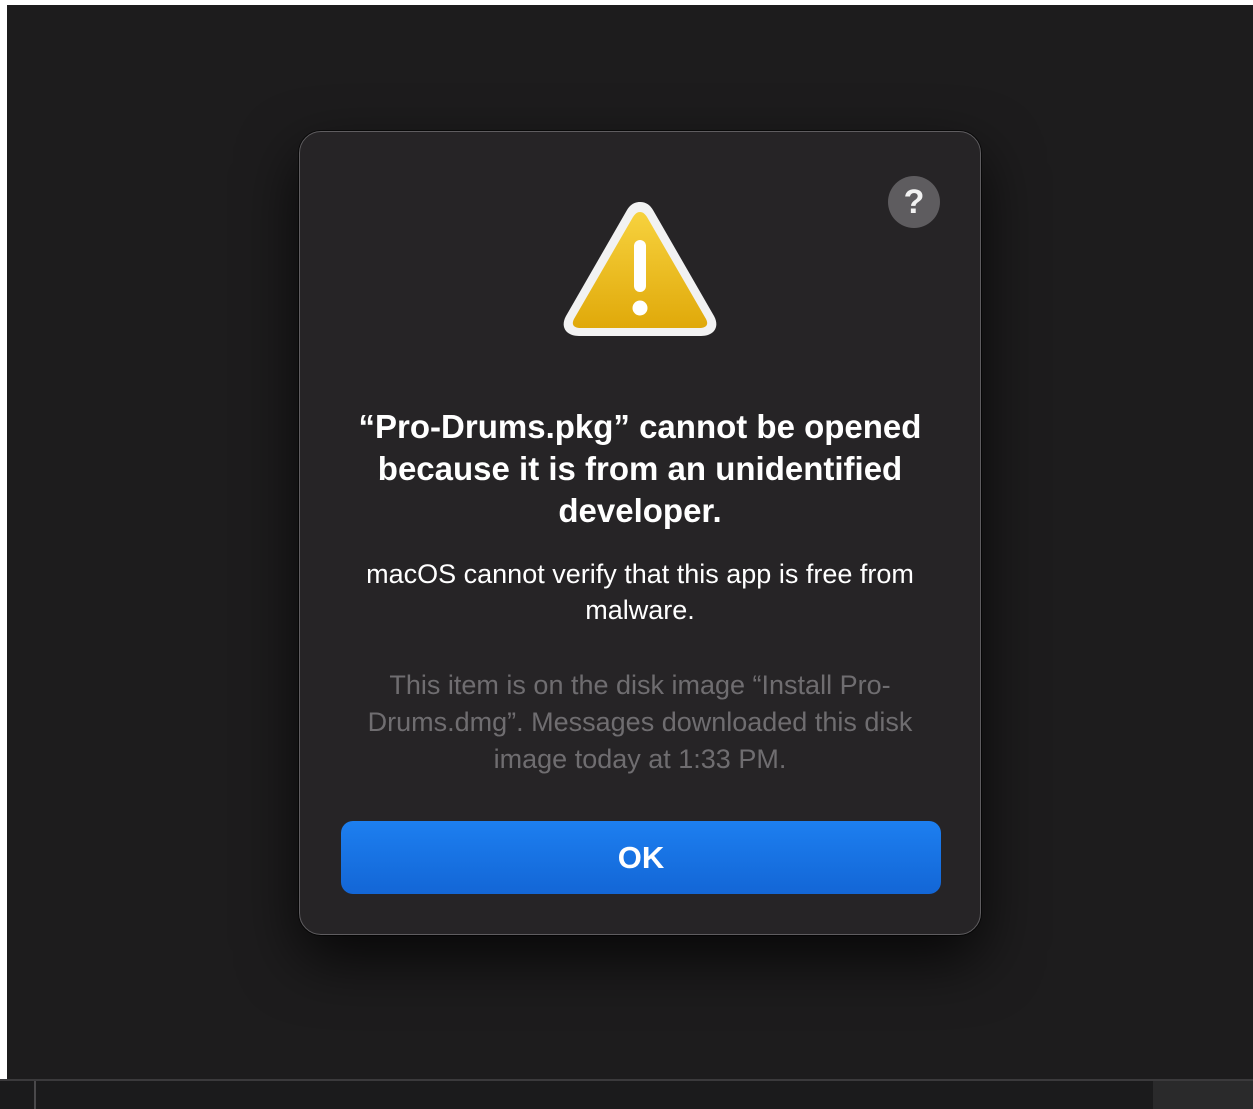 The height and width of the screenshot is (1109, 1253). Describe the element at coordinates (626, 1094) in the screenshot. I see `bottom-bar` at that location.